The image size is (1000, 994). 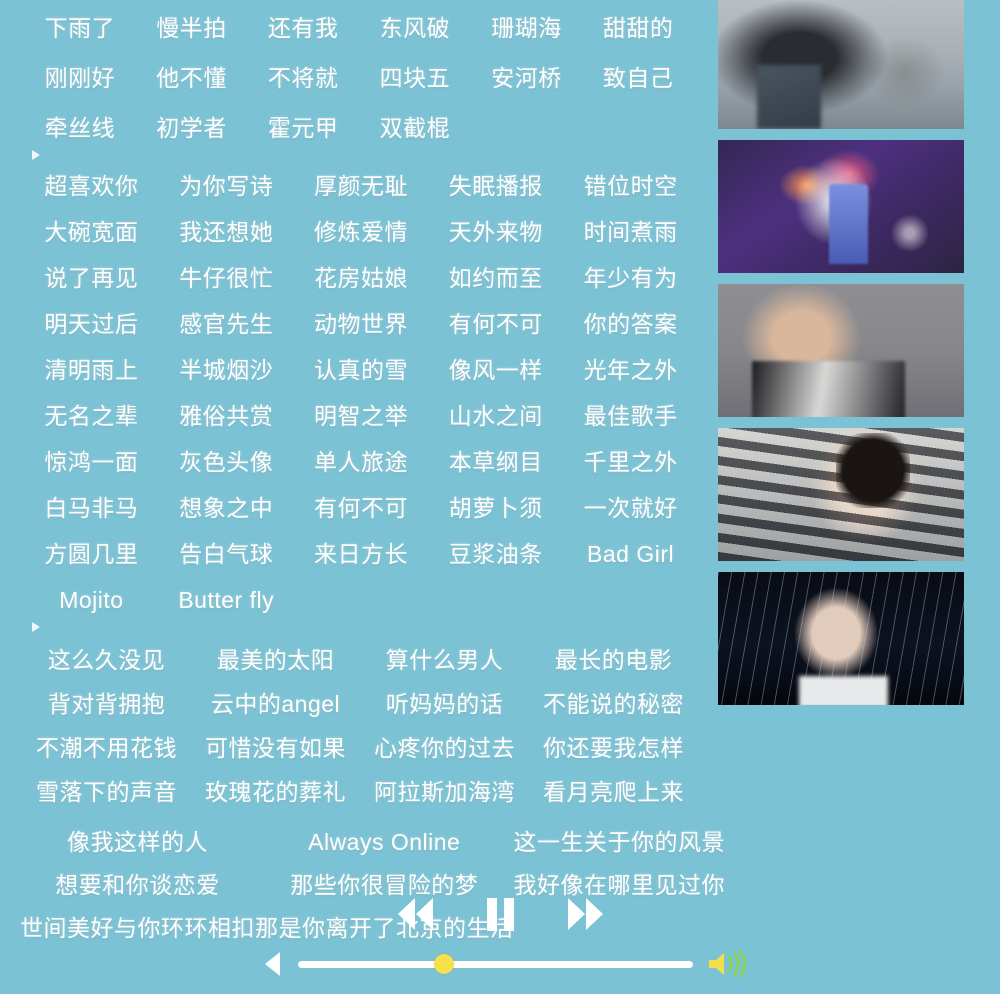 What do you see at coordinates (106, 748) in the screenshot?
I see `song-item: 不潮不用花钱` at bounding box center [106, 748].